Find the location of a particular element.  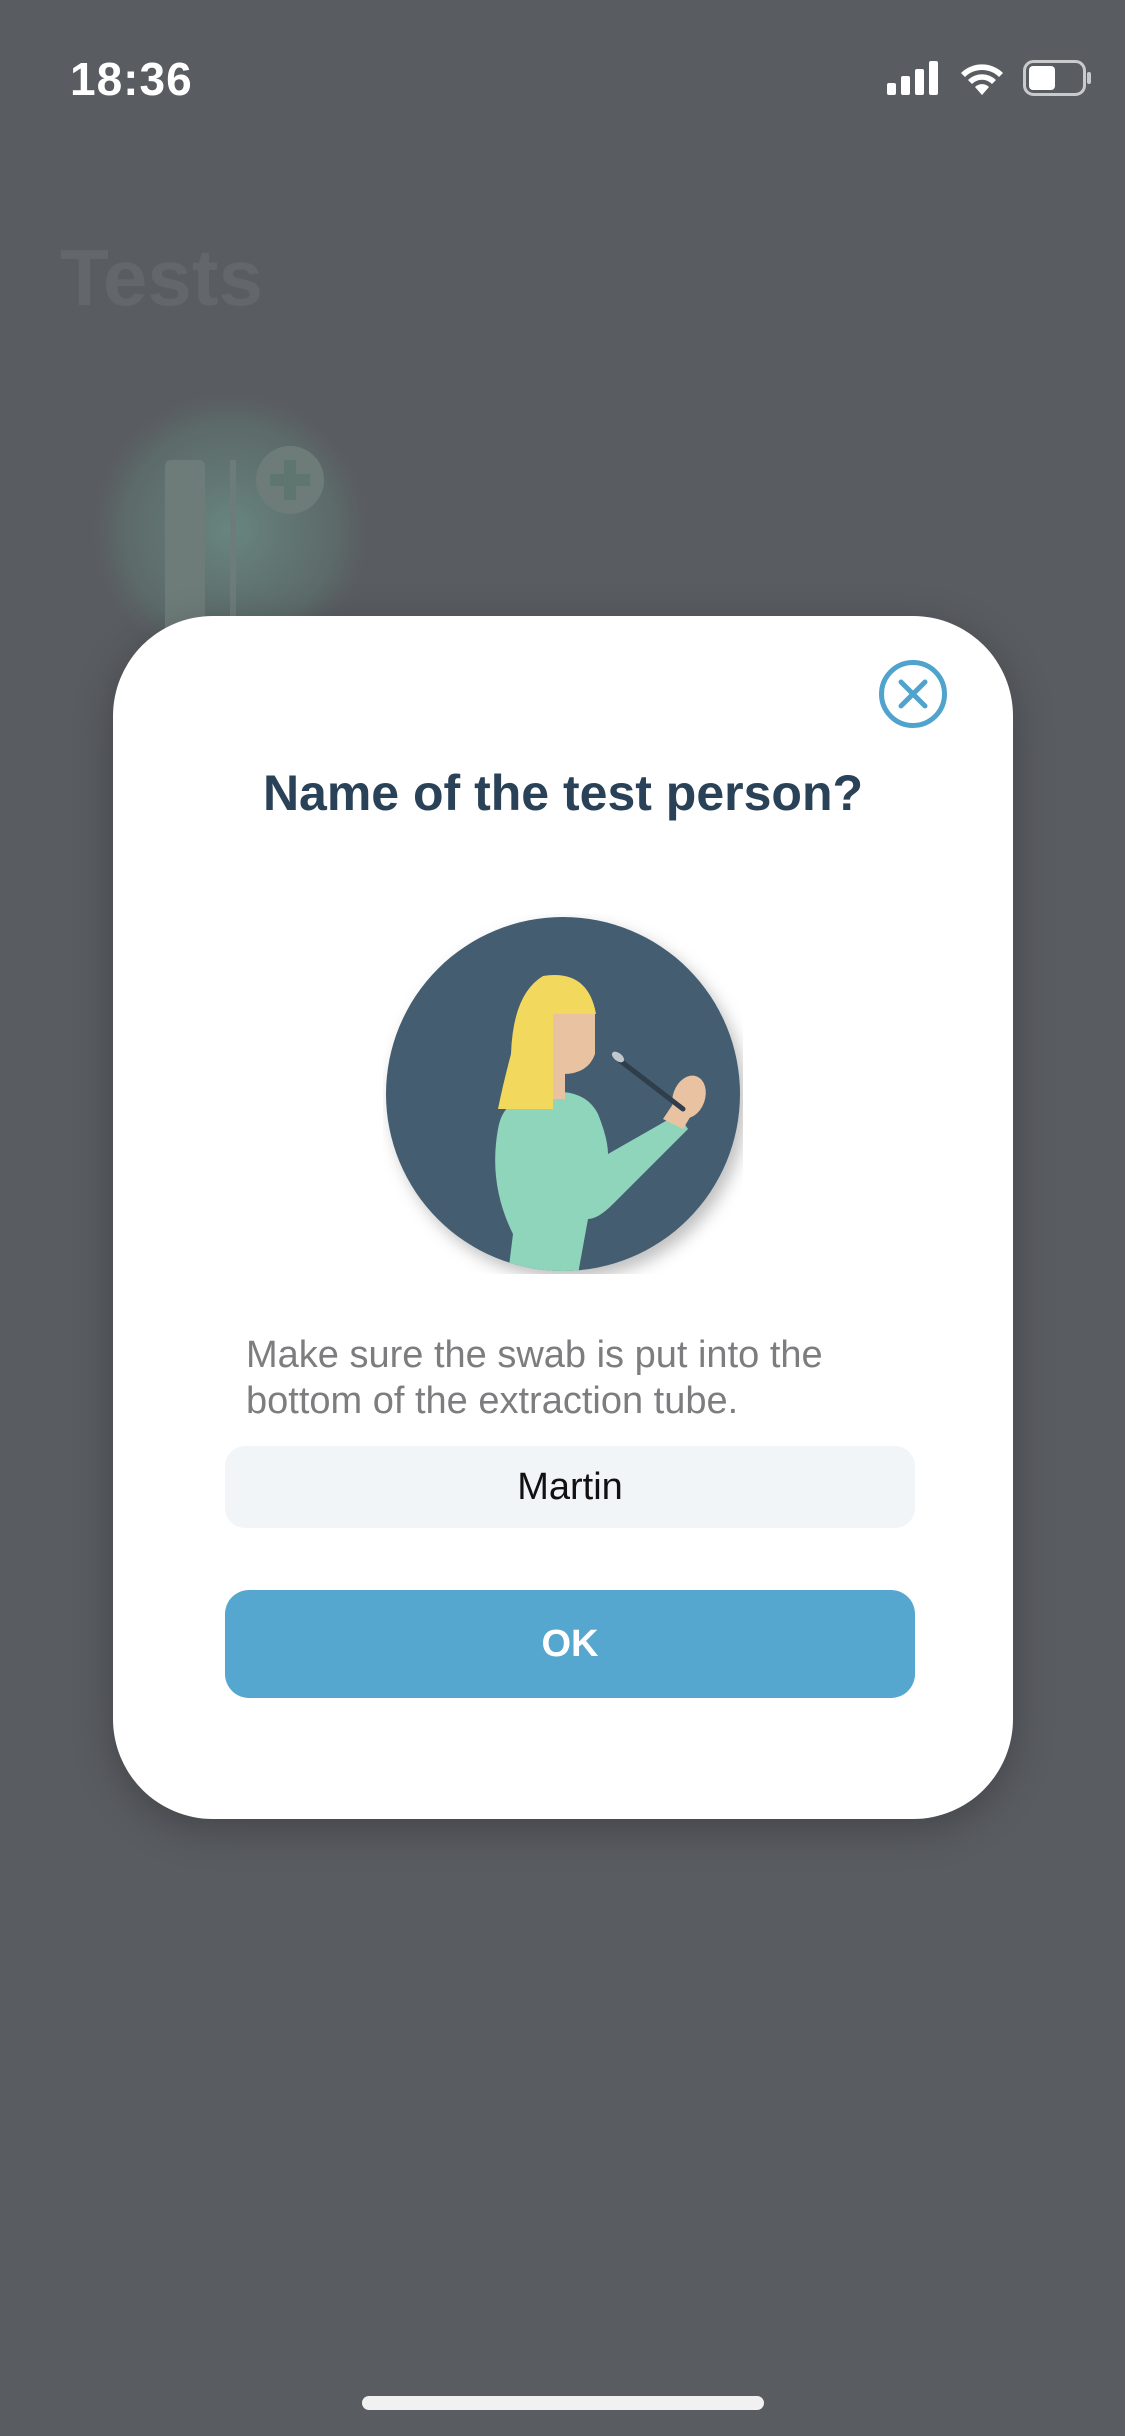

cellular-signal-icon is located at coordinates (914, 80).